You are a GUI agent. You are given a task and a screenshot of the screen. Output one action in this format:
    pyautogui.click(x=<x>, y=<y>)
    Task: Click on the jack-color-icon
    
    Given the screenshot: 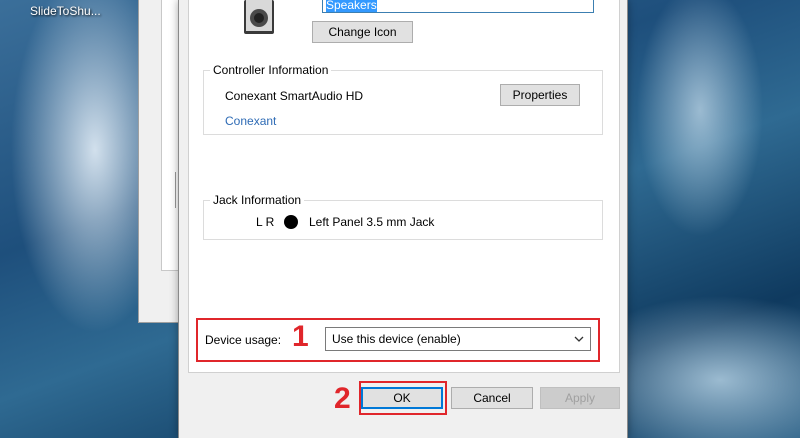 What is the action you would take?
    pyautogui.click(x=291, y=222)
    